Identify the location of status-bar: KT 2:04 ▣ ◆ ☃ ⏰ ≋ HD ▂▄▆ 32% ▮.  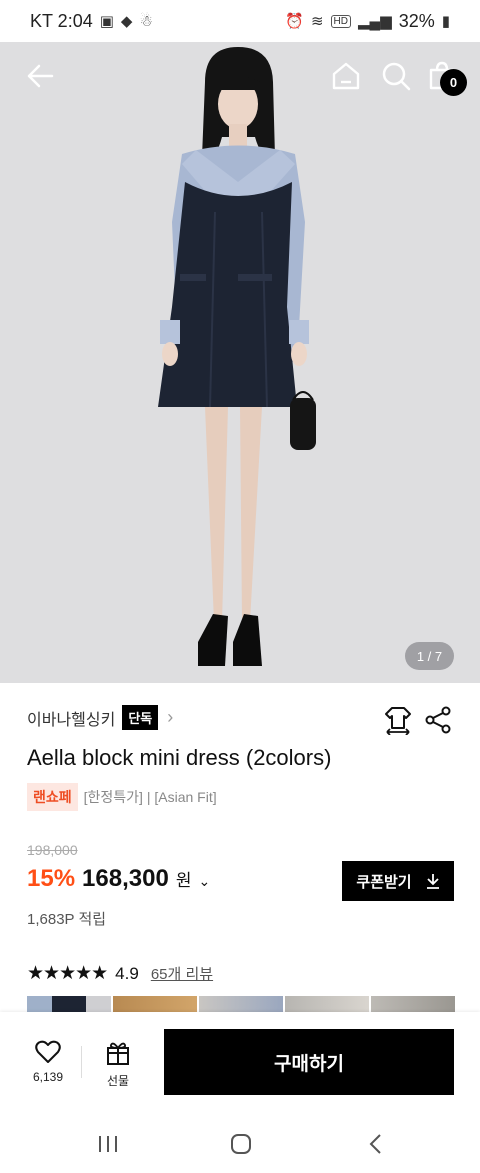
(240, 21).